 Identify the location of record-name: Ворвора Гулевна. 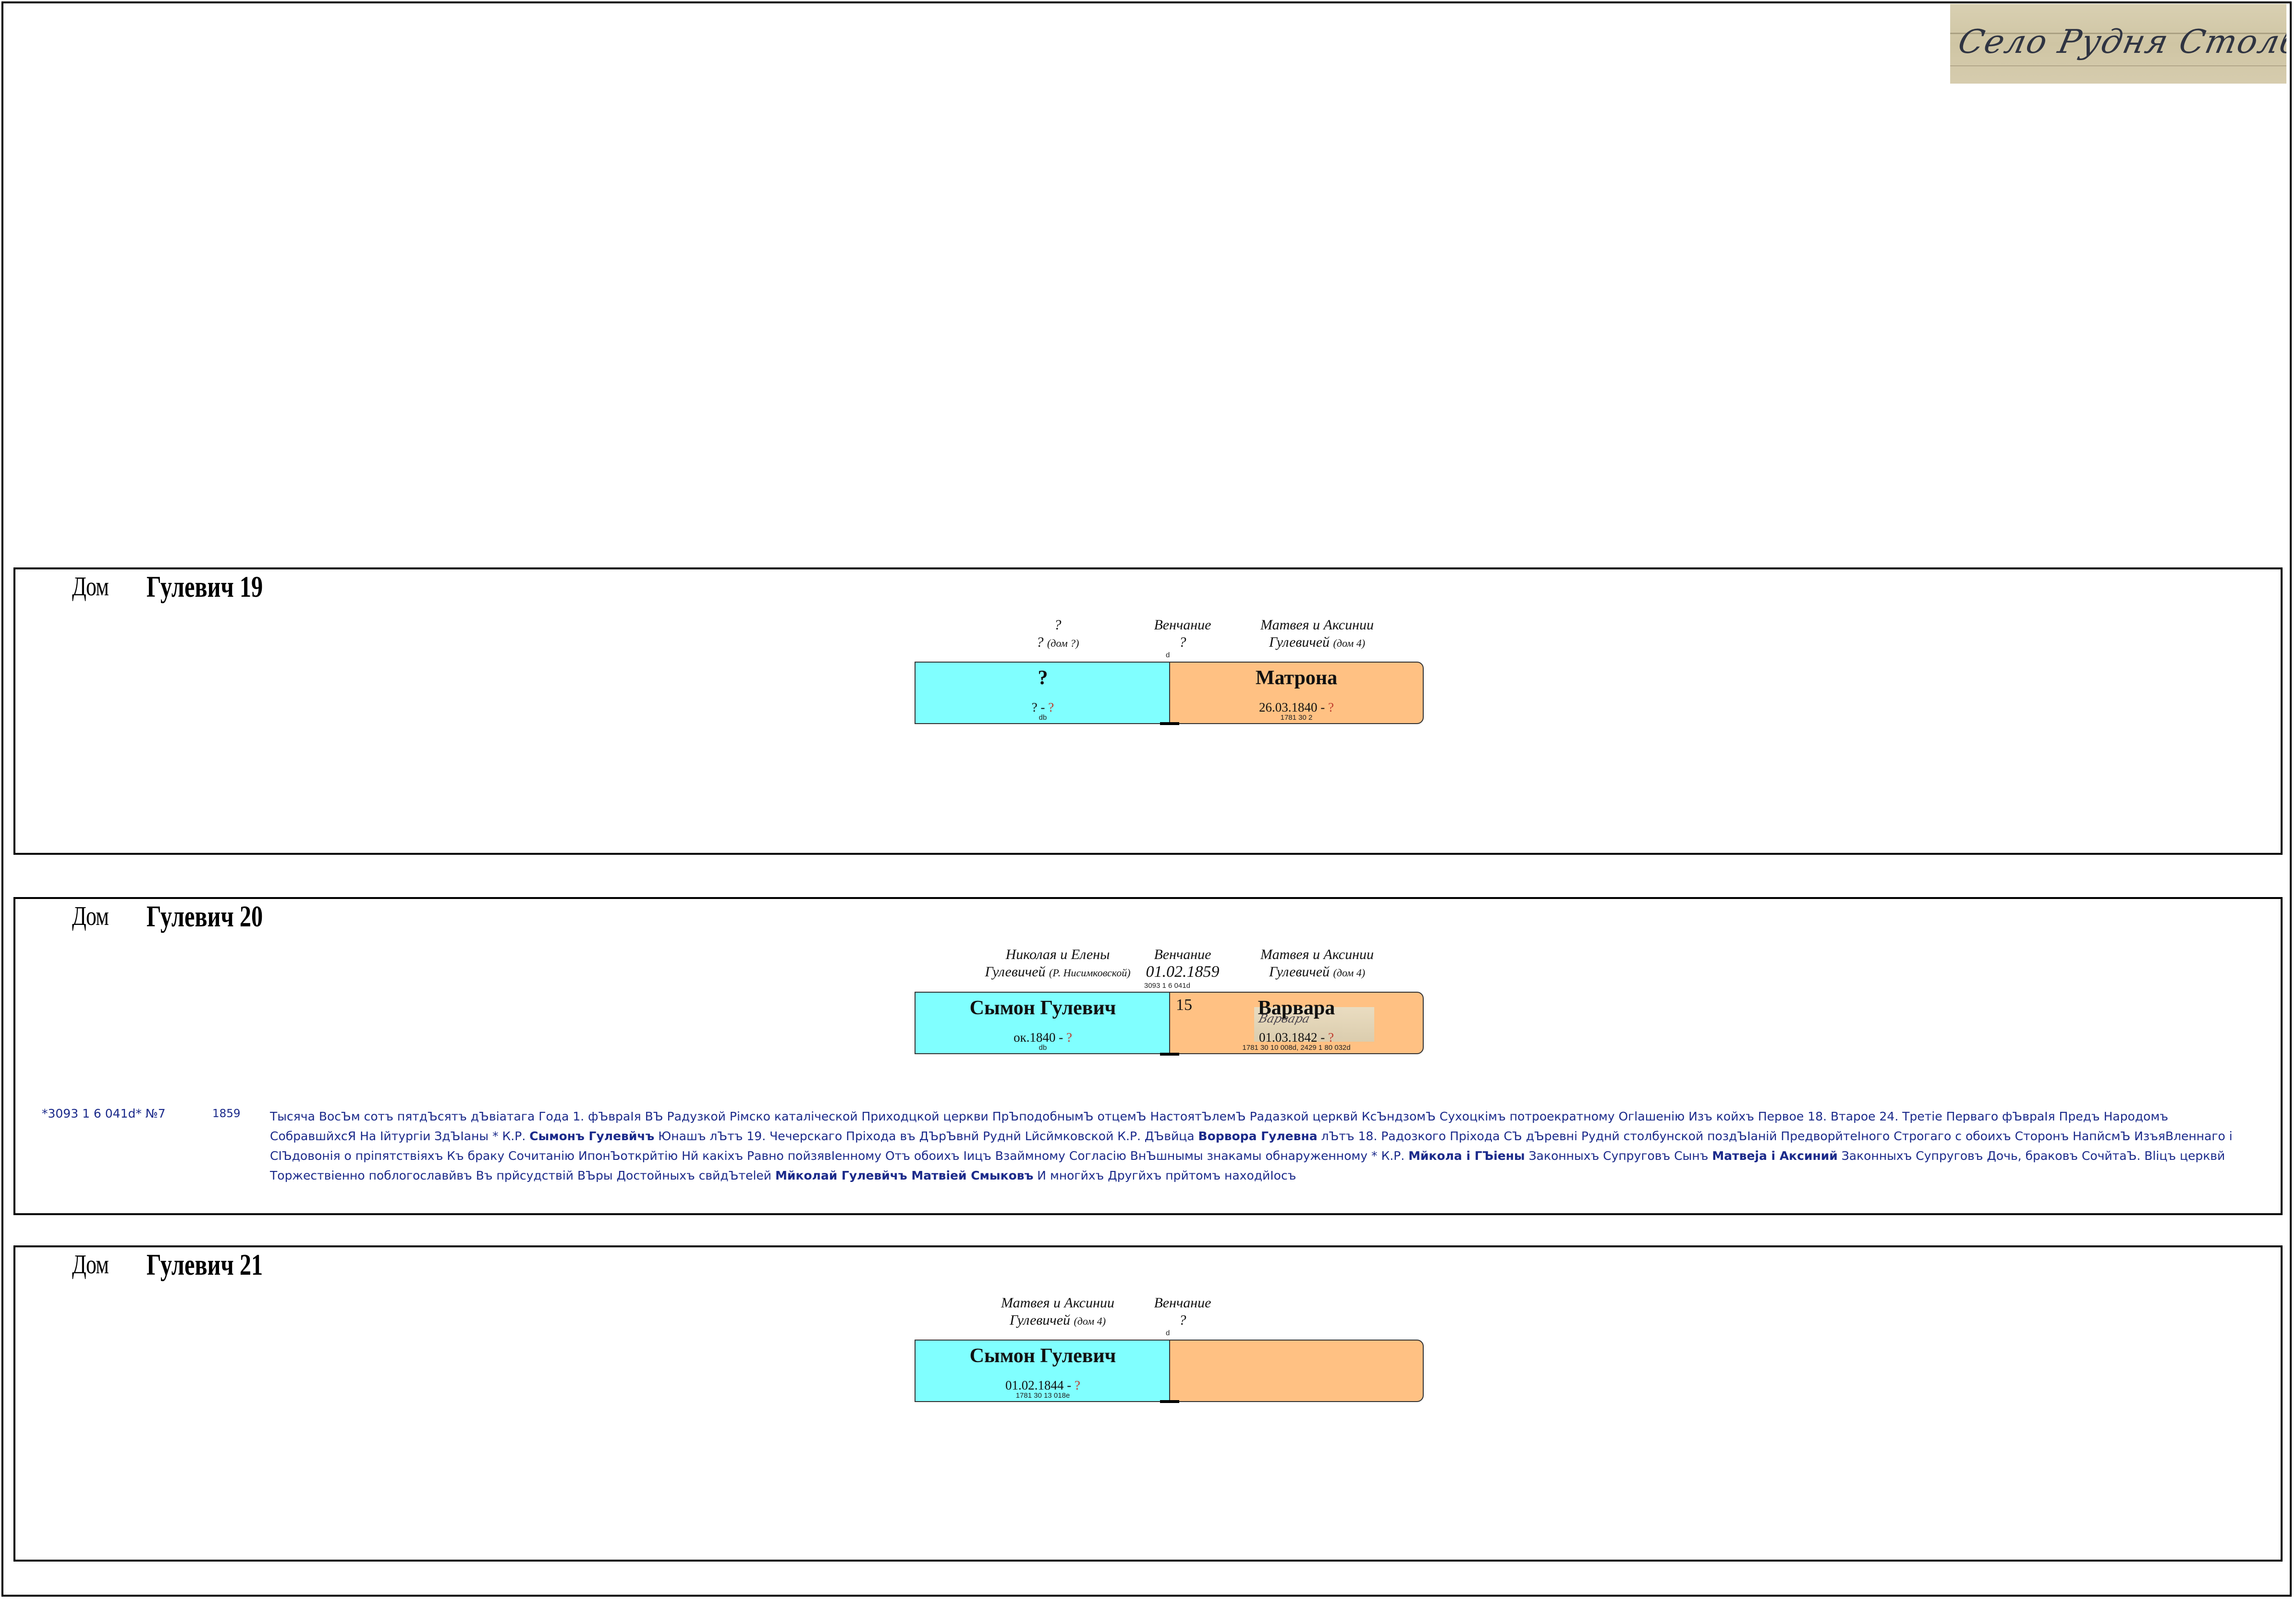
(1258, 1136).